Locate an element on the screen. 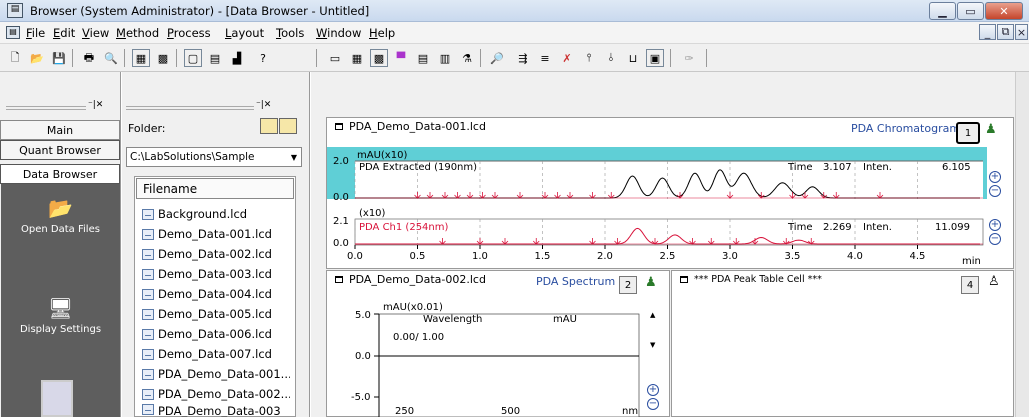 The height and width of the screenshot is (417, 1029). x-tick-label: 4.0 is located at coordinates (855, 256).